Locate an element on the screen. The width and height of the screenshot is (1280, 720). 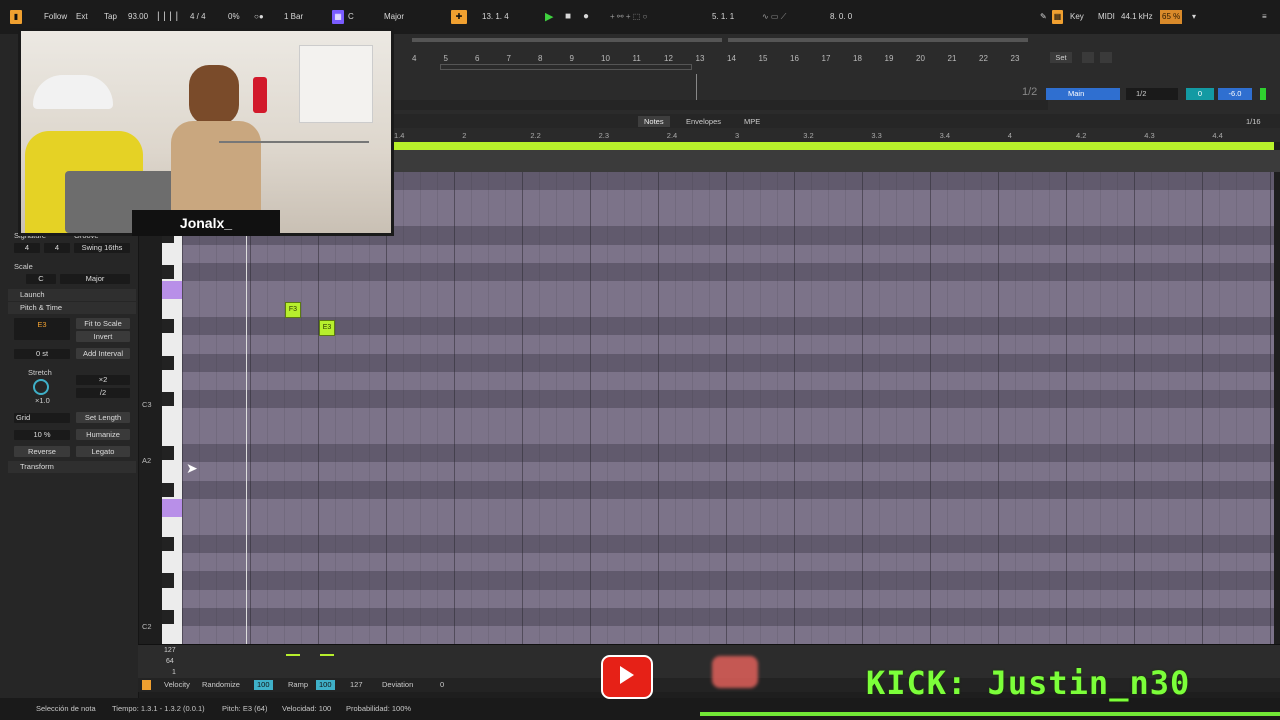
deviation-value: 0 is located at coordinates (442, 685).